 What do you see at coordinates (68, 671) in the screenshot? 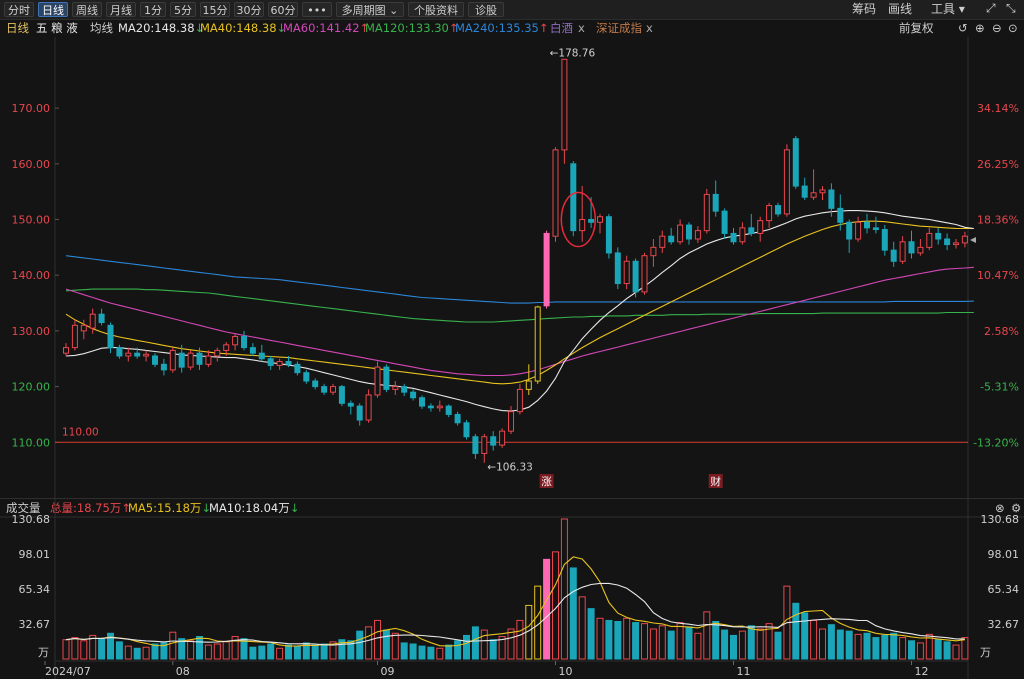
I see `time-tick-label: 2024/07` at bounding box center [68, 671].